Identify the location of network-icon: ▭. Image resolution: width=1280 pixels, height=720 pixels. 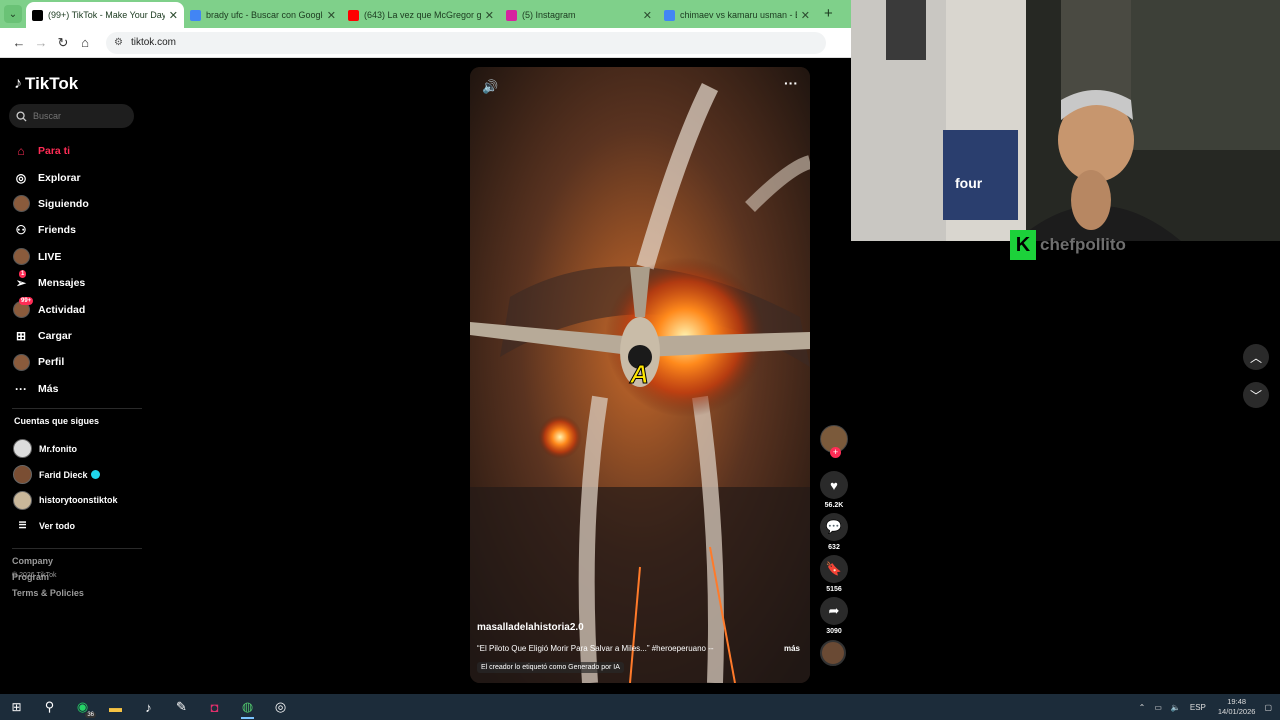
(1158, 707).